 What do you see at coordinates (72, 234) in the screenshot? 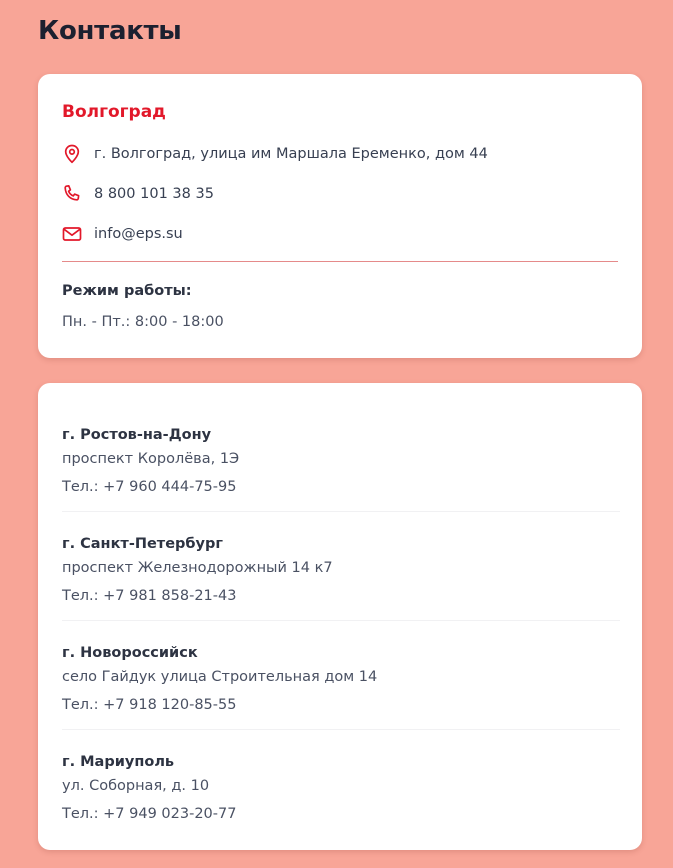
I see `mail-icon` at bounding box center [72, 234].